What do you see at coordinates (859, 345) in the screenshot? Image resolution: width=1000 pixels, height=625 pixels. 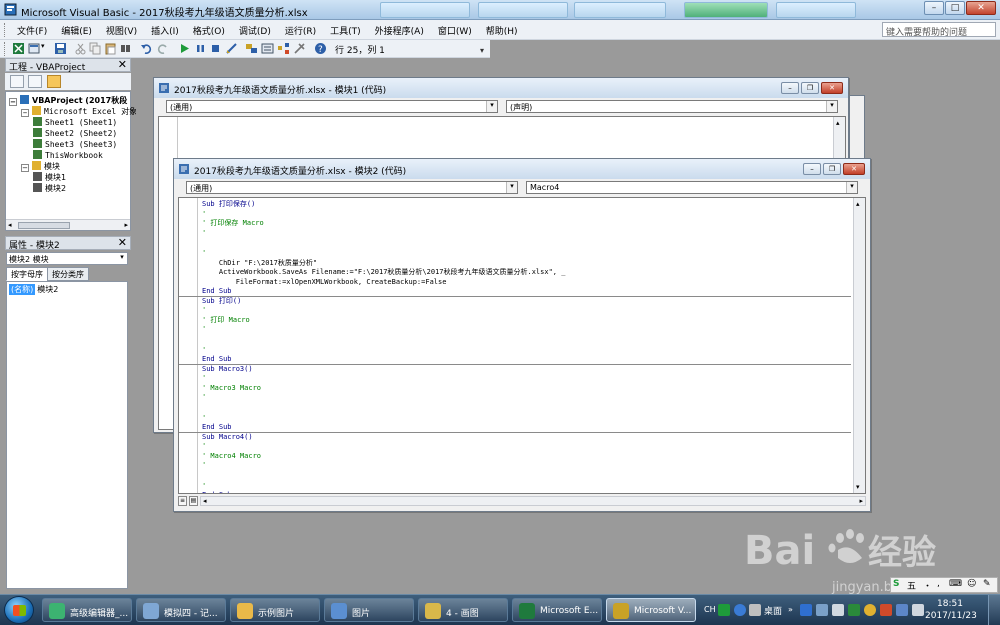 I see `vertical-scrollbar: ▴▾` at bounding box center [859, 345].